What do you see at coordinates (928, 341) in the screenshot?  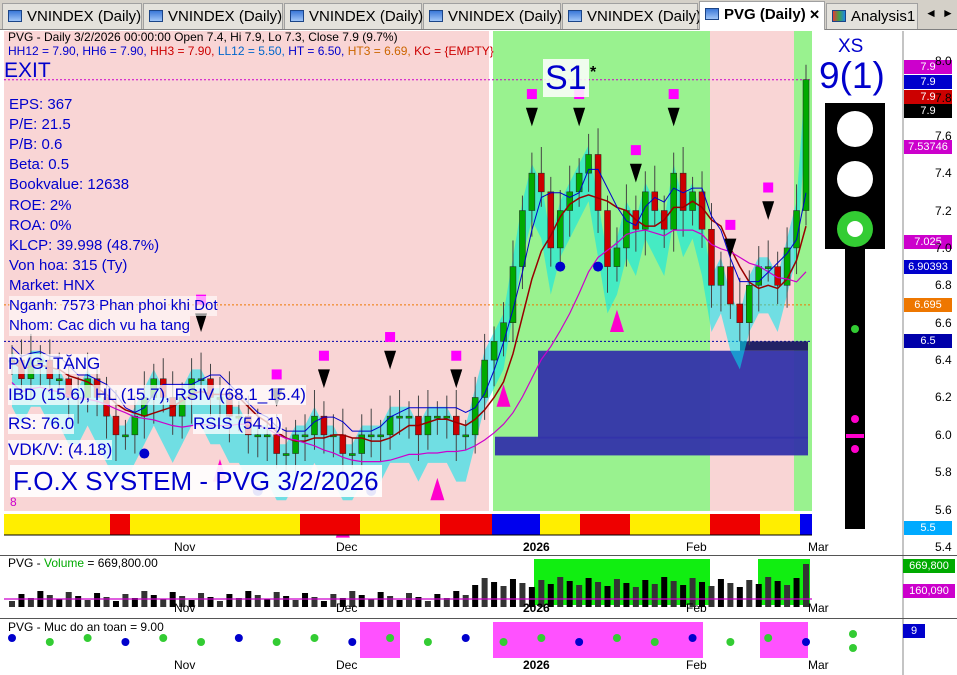 I see `price-label: 6.5` at bounding box center [928, 341].